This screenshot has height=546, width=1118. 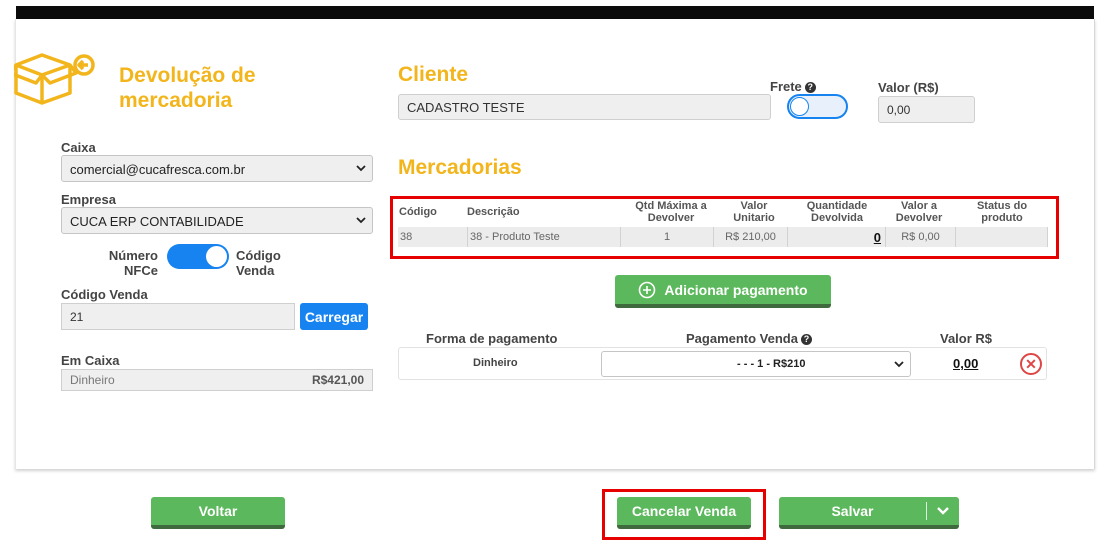 I want to click on cell-codigo: 38, so click(x=433, y=237).